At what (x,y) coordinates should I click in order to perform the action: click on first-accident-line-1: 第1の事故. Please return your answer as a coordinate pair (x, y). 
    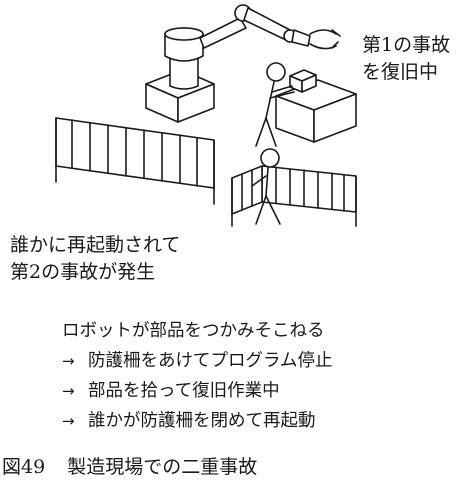
    Looking at the image, I should click on (406, 45).